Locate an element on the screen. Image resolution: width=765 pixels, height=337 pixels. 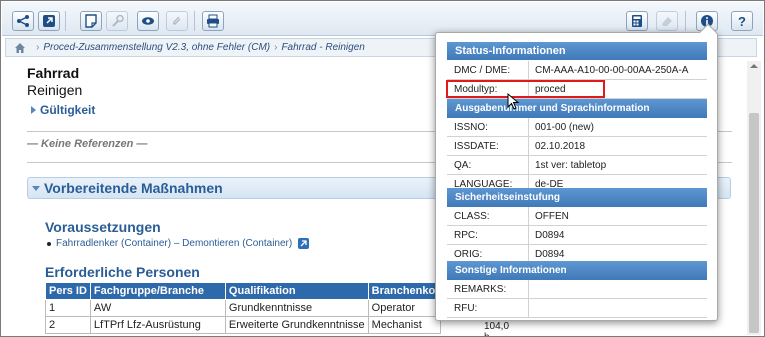
eraser-button is located at coordinates (667, 21).